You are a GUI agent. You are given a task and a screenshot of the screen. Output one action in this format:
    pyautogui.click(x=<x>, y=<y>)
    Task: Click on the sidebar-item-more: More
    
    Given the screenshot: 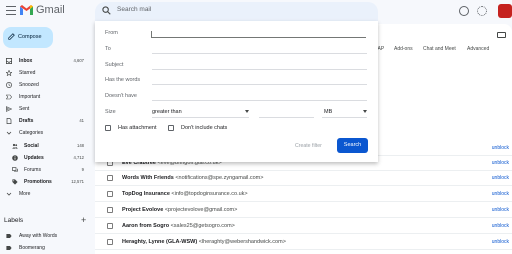 What is the action you would take?
    pyautogui.click(x=45, y=194)
    